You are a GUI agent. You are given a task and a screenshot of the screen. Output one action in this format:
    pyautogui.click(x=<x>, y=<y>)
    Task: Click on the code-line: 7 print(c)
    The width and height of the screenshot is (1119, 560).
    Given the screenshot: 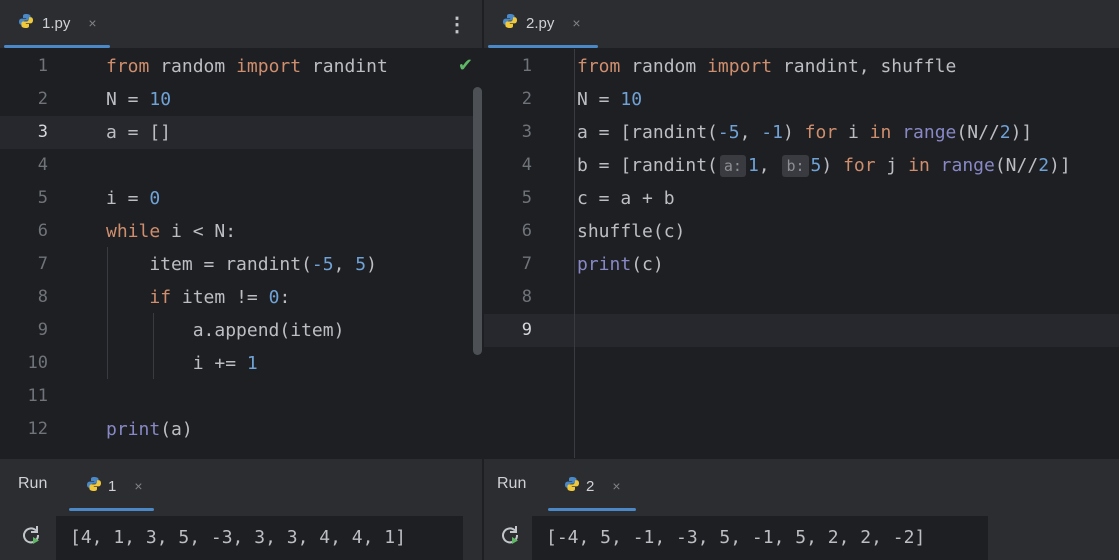 What is the action you would take?
    pyautogui.click(x=801, y=264)
    